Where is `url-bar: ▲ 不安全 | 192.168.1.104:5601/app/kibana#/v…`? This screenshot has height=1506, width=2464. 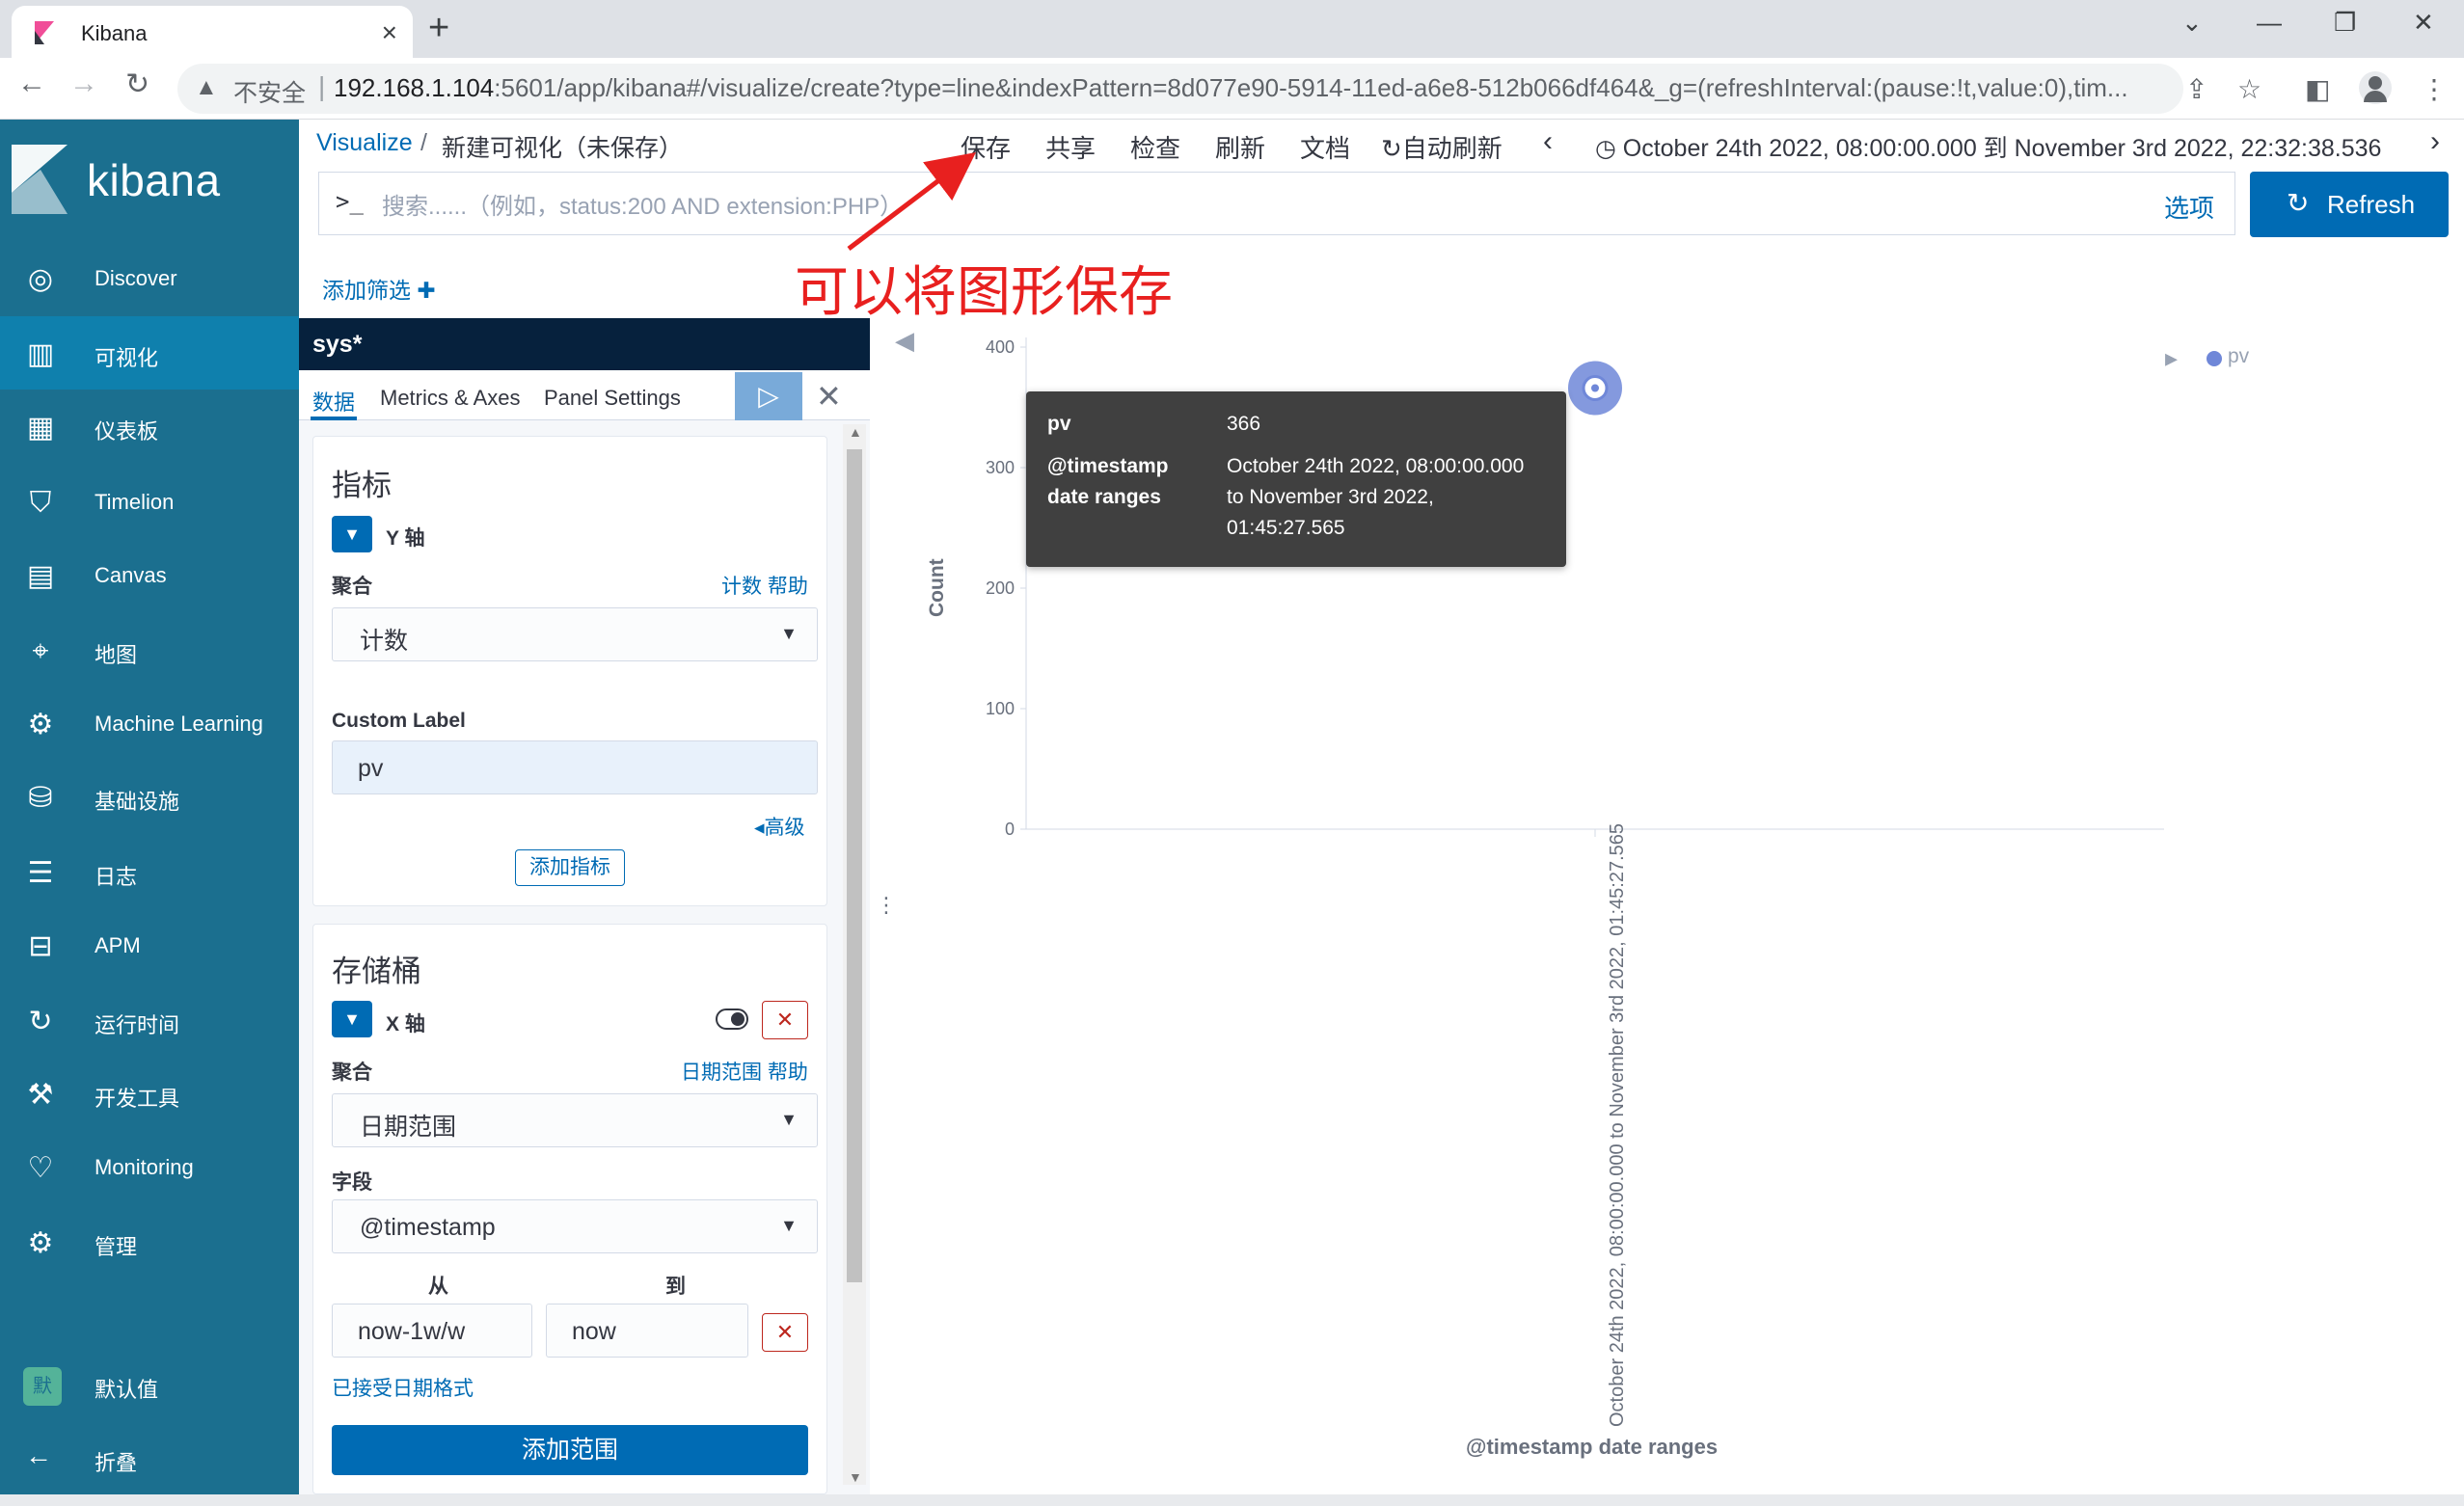
url-bar: ▲ 不安全 | 192.168.1.104:5601/app/kibana#/v… is located at coordinates (1180, 89).